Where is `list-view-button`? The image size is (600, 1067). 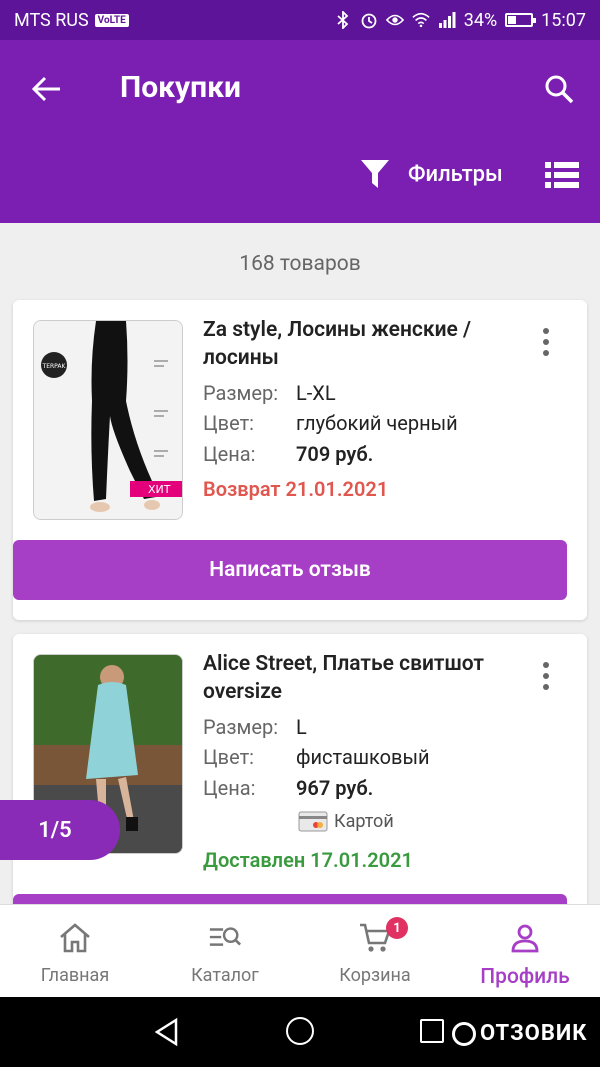 list-view-button is located at coordinates (562, 176).